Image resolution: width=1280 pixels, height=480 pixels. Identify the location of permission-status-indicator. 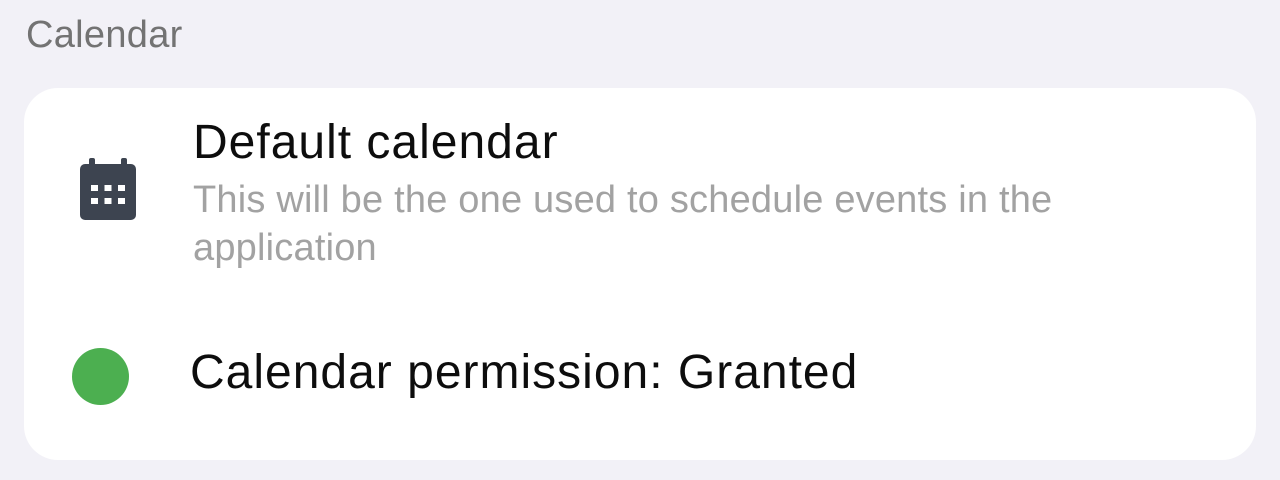
(100, 376).